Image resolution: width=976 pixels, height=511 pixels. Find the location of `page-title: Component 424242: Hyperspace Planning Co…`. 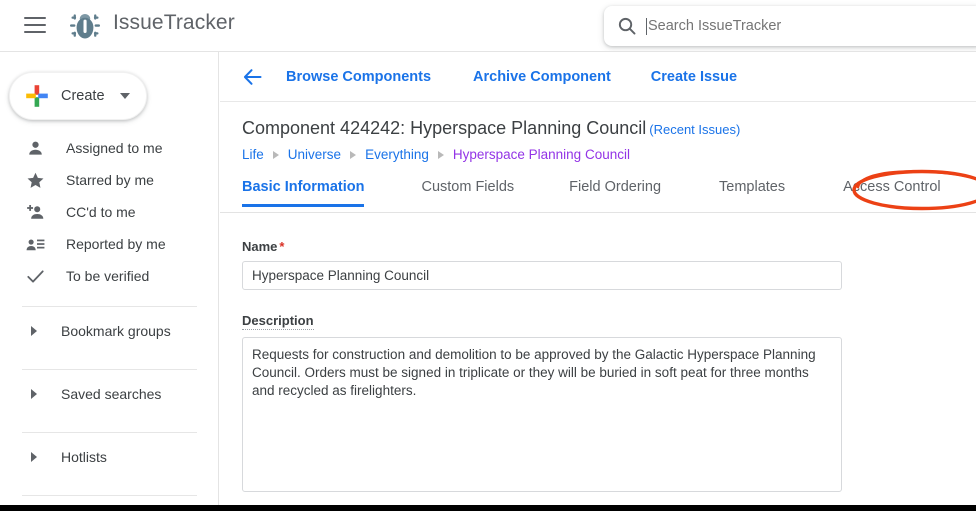

page-title: Component 424242: Hyperspace Planning Co… is located at coordinates (609, 128).